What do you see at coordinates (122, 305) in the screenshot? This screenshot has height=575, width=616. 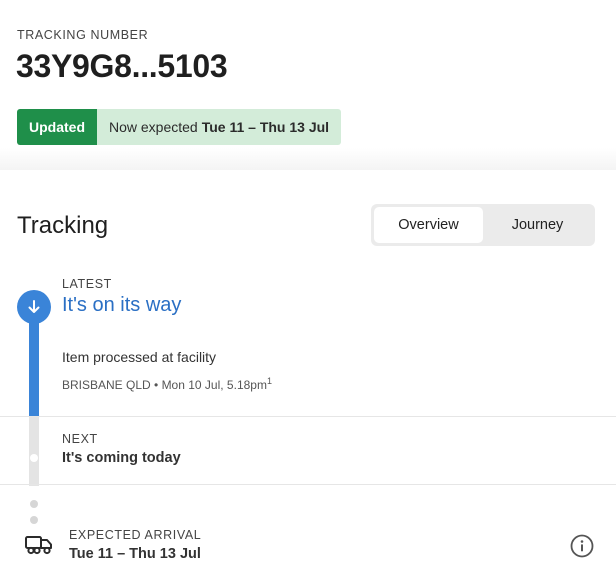 I see `latest-status-title: It's on its way` at bounding box center [122, 305].